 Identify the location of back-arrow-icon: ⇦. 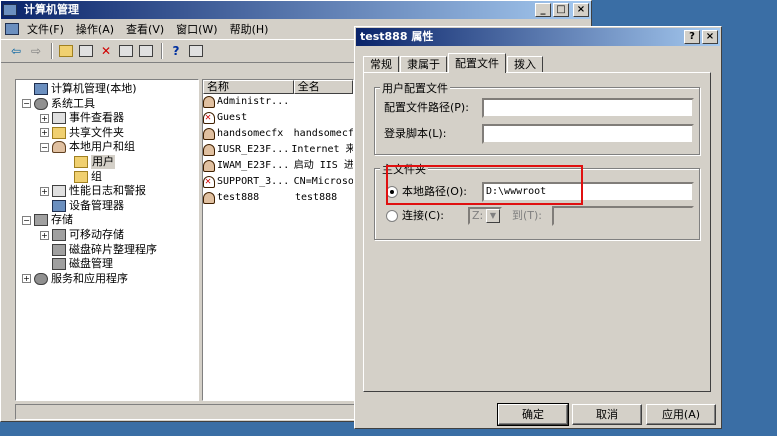
(16, 51).